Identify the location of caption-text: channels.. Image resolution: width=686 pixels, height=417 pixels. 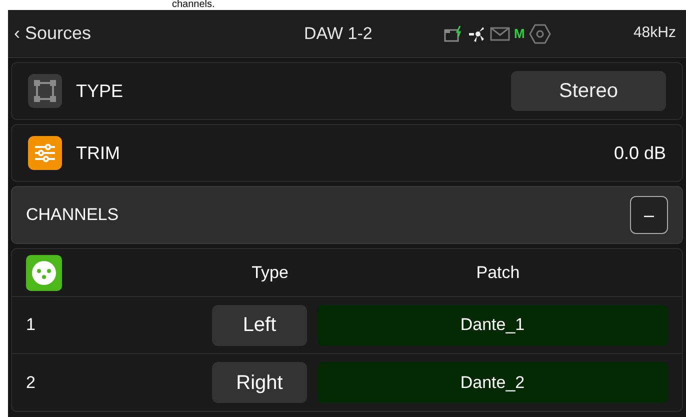
(193, 5).